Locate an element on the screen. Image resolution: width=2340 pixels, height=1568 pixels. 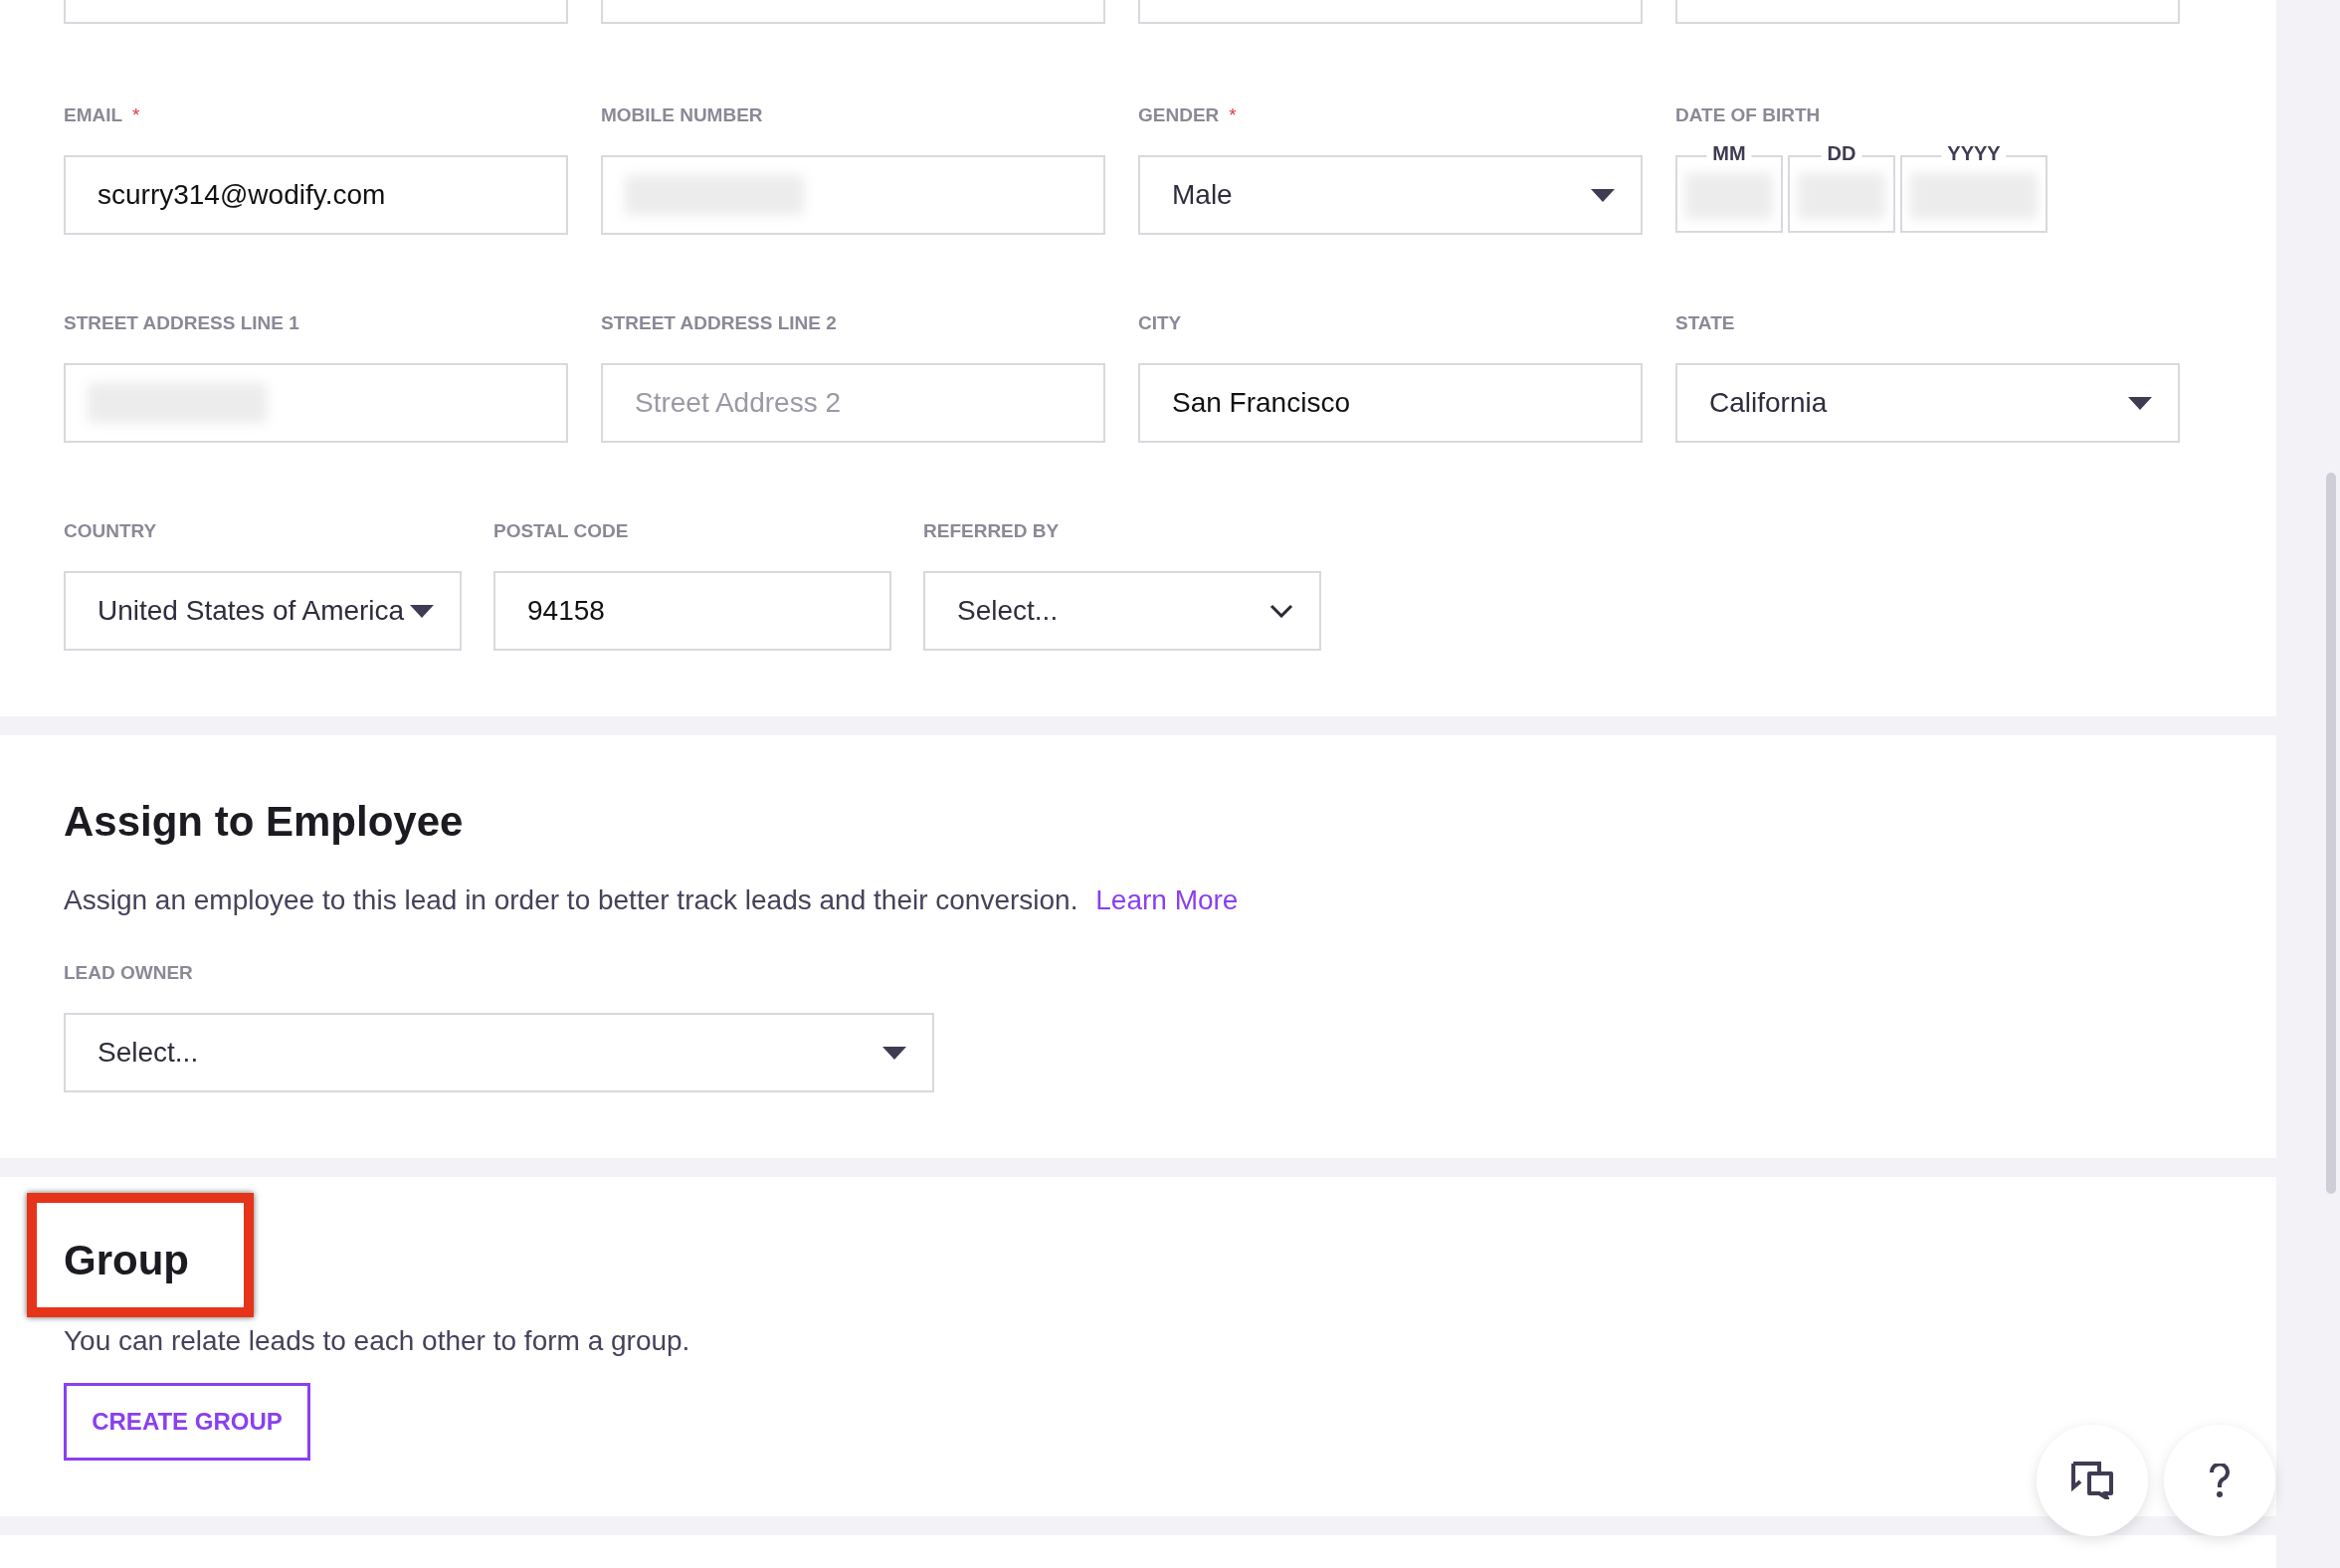
input-field: San Francisco is located at coordinates (1390, 403).